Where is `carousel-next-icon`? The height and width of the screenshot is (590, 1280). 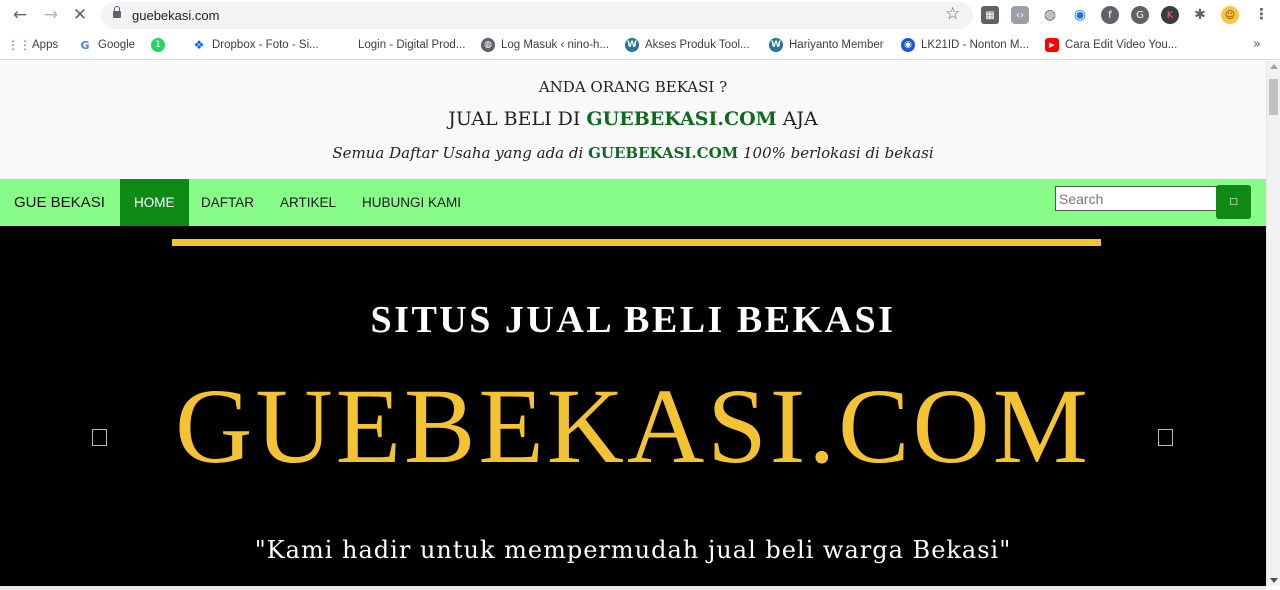
carousel-next-icon is located at coordinates (1165, 437).